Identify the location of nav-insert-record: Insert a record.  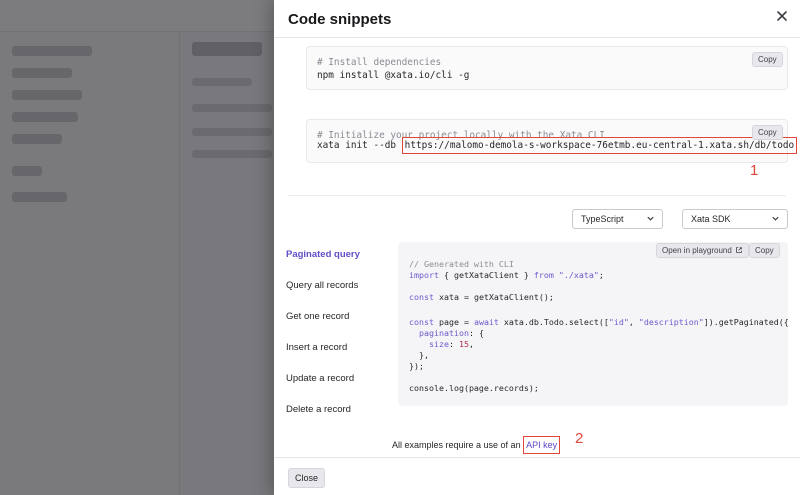
(316, 347).